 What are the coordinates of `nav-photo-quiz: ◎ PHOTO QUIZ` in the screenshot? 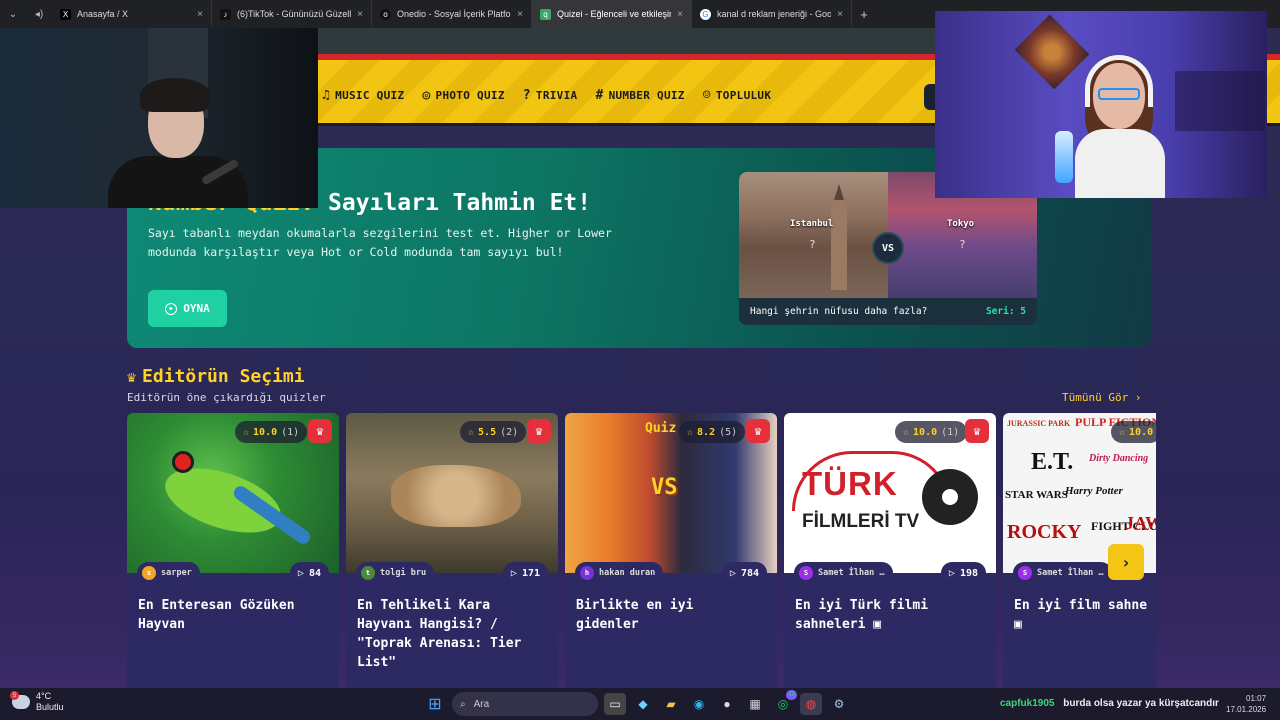 It's located at (463, 95).